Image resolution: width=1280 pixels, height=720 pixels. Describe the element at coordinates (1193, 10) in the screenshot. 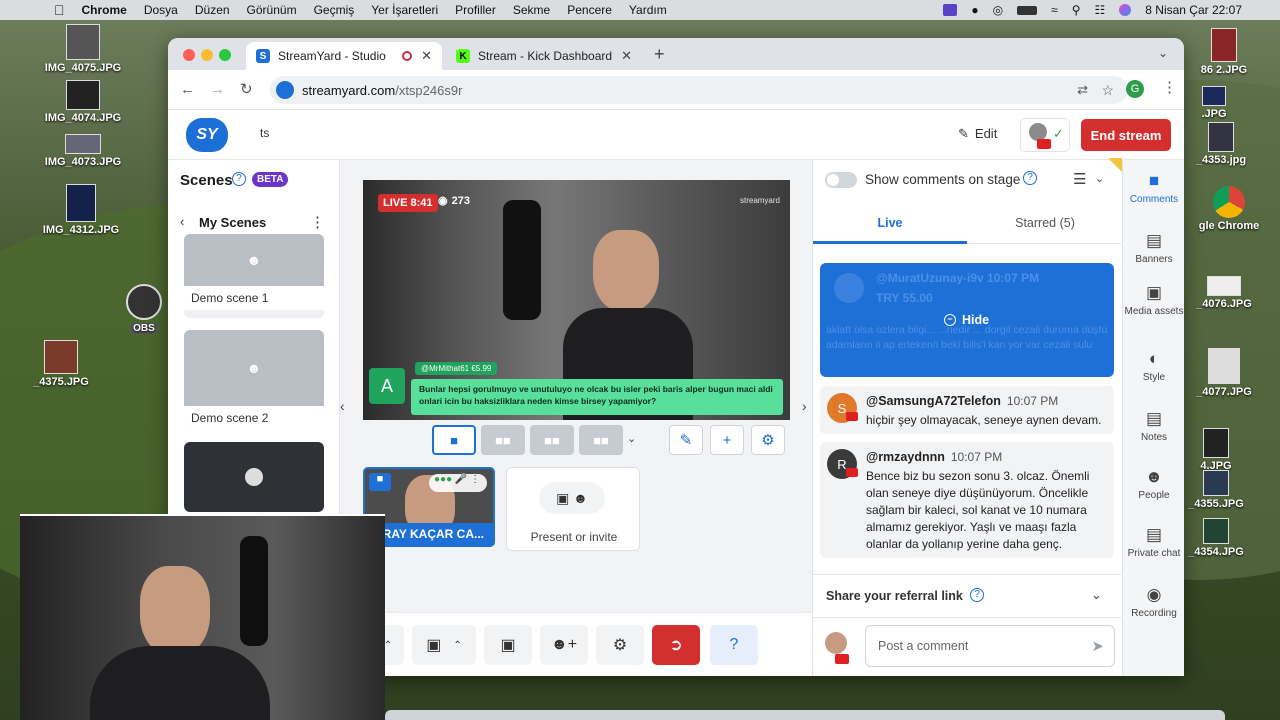

I see `menu-clock: 8 Nisan Çar 22:07` at that location.